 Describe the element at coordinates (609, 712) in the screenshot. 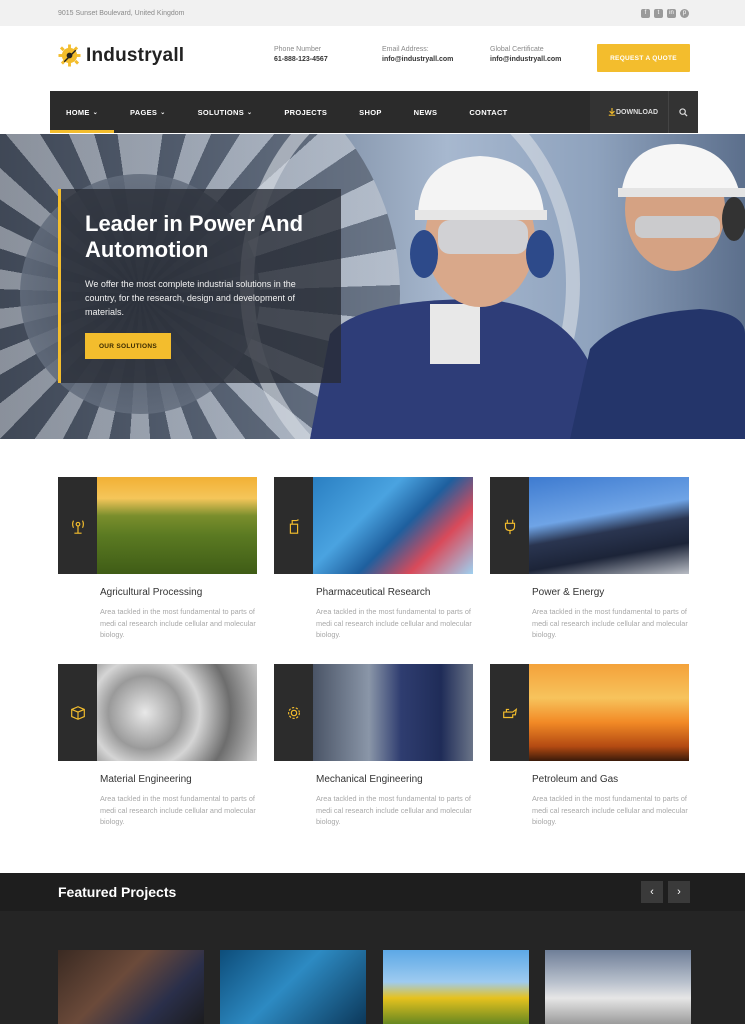

I see `oil-pump-image` at that location.